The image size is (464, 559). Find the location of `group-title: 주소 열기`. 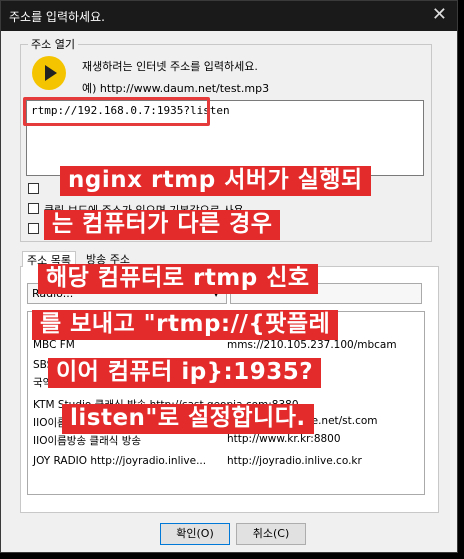

group-title: 주소 열기 is located at coordinates (53, 44).